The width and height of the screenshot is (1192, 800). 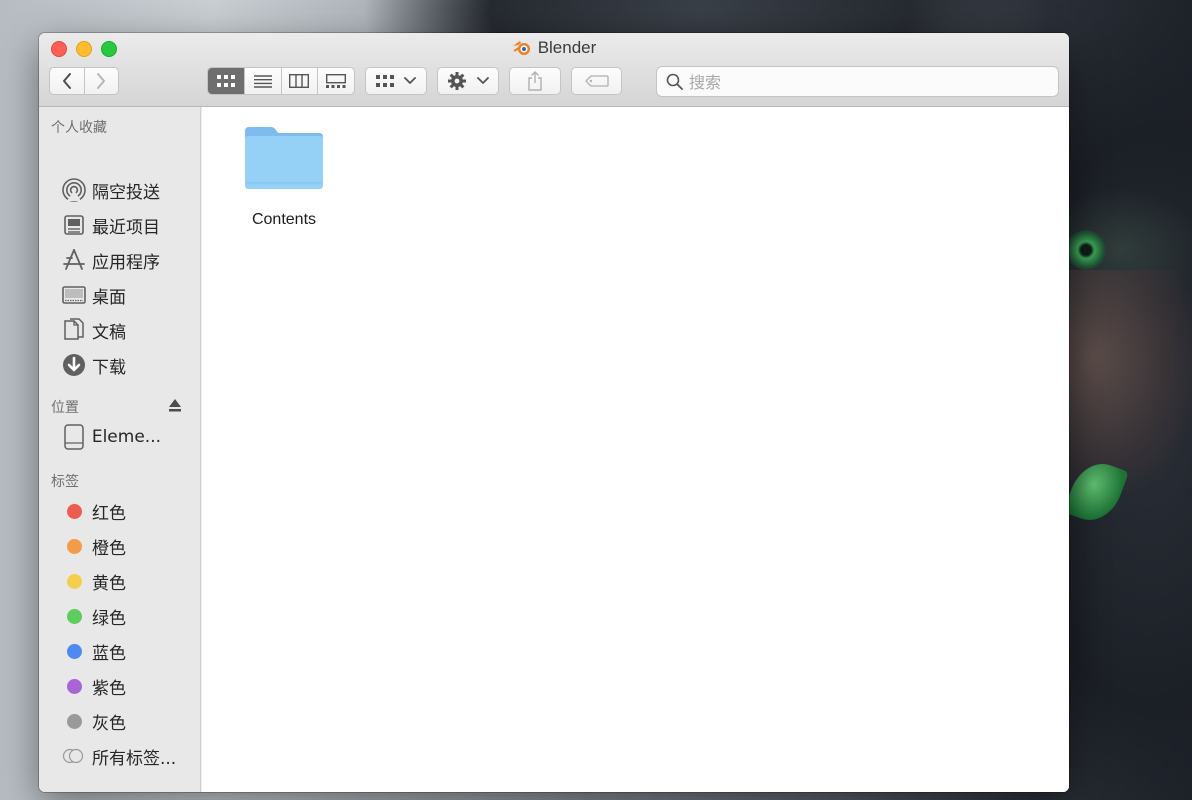 I want to click on sidebar-item-airdrop: 隔空投送, so click(x=130, y=190).